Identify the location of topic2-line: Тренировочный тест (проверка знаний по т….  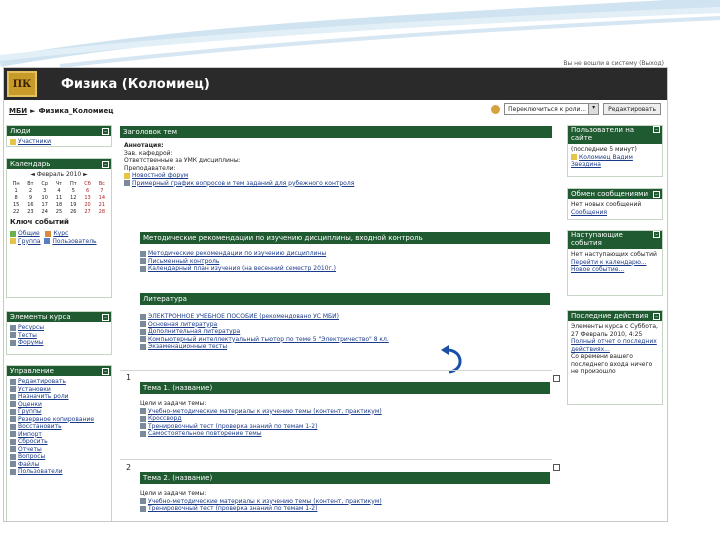
(345, 509).